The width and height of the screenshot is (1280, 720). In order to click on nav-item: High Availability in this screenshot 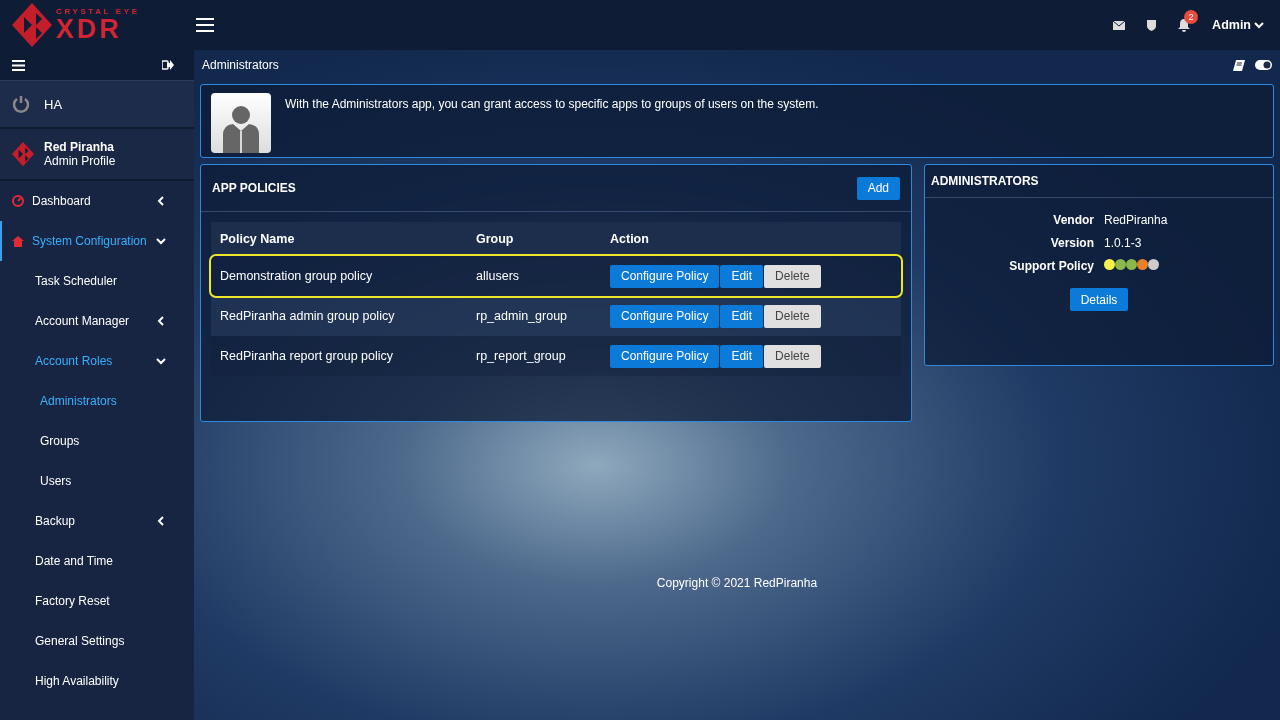, I will do `click(97, 681)`.